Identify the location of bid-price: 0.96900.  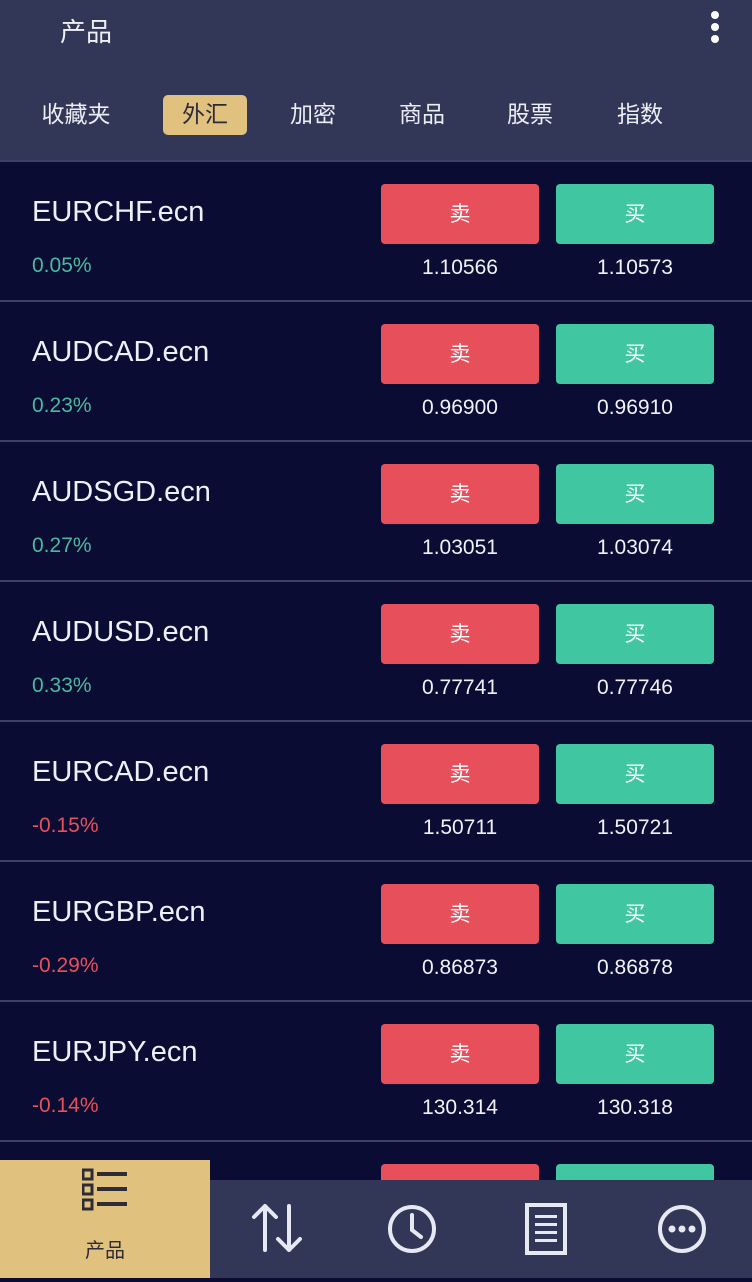
(460, 407).